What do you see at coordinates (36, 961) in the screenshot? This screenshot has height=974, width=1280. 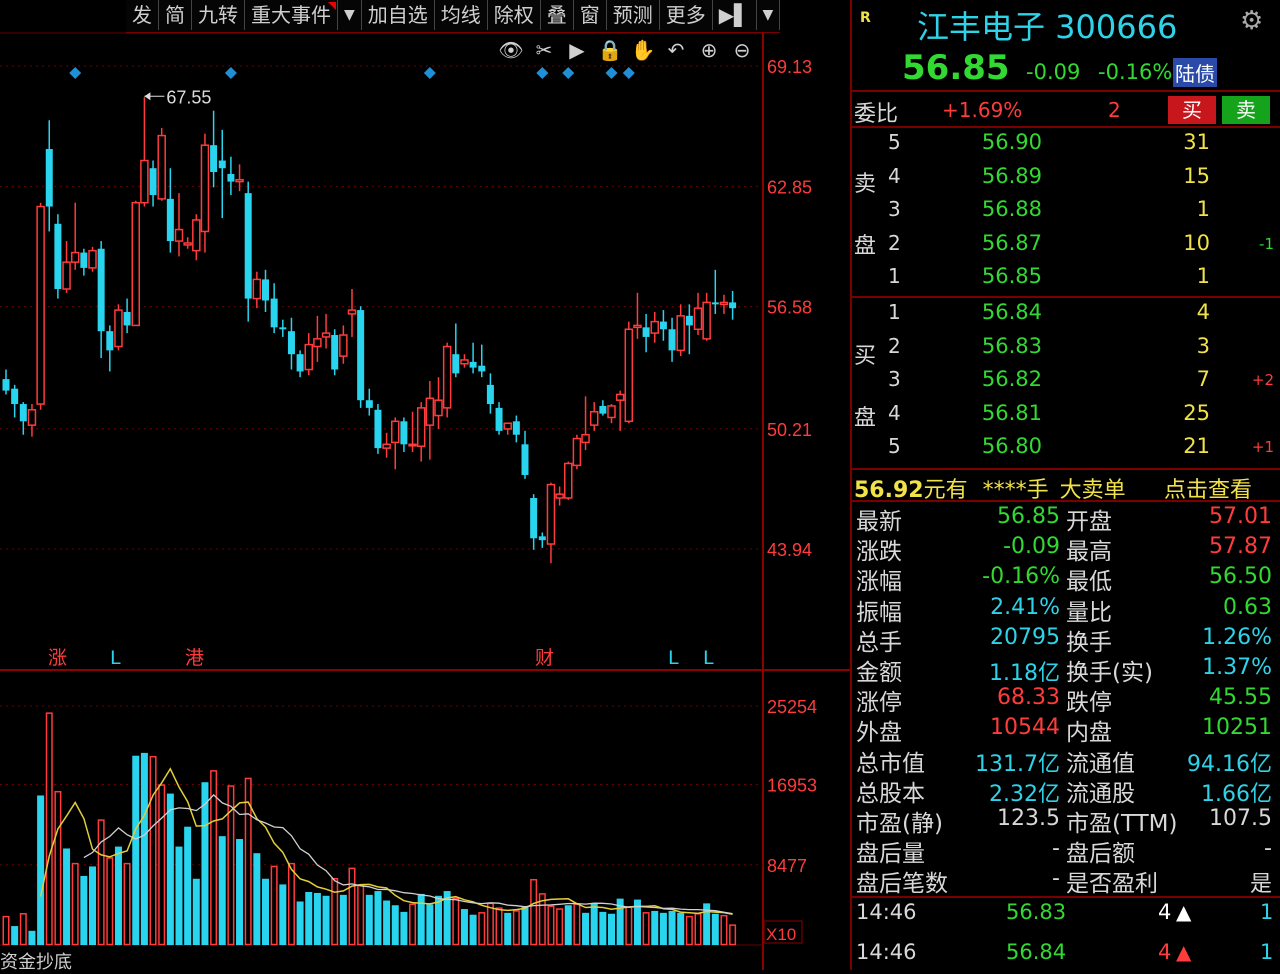 I see `bottom-indicator-label: 资金抄底` at bounding box center [36, 961].